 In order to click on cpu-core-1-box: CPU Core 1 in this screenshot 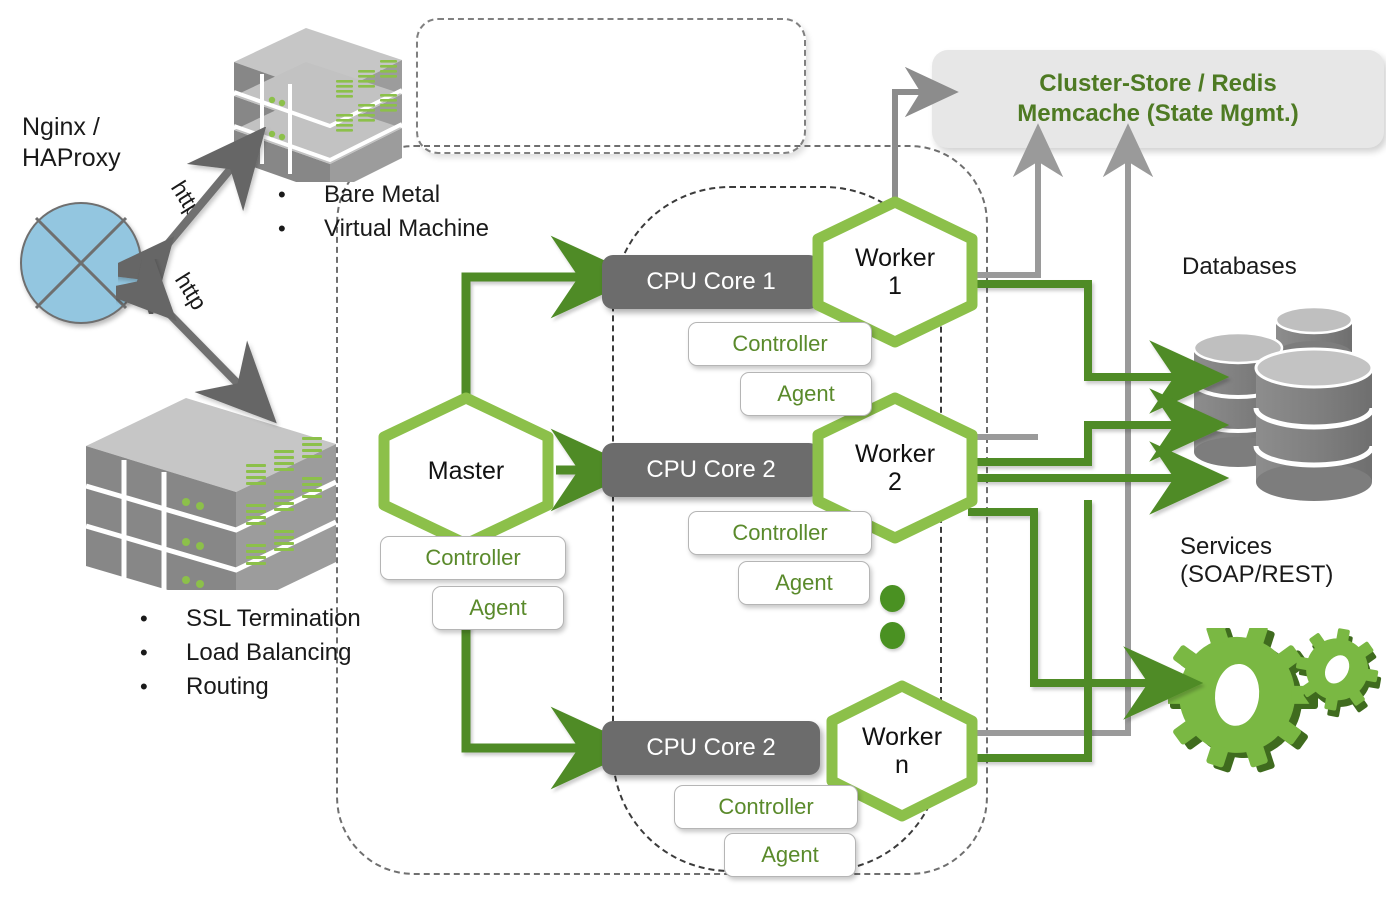, I will do `click(711, 282)`.